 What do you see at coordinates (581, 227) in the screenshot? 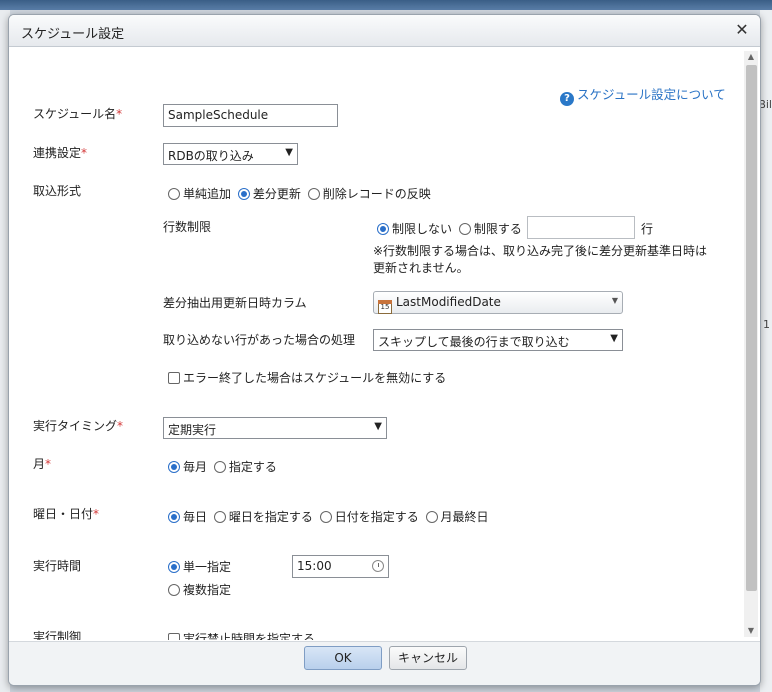
I see `row-limit-input` at bounding box center [581, 227].